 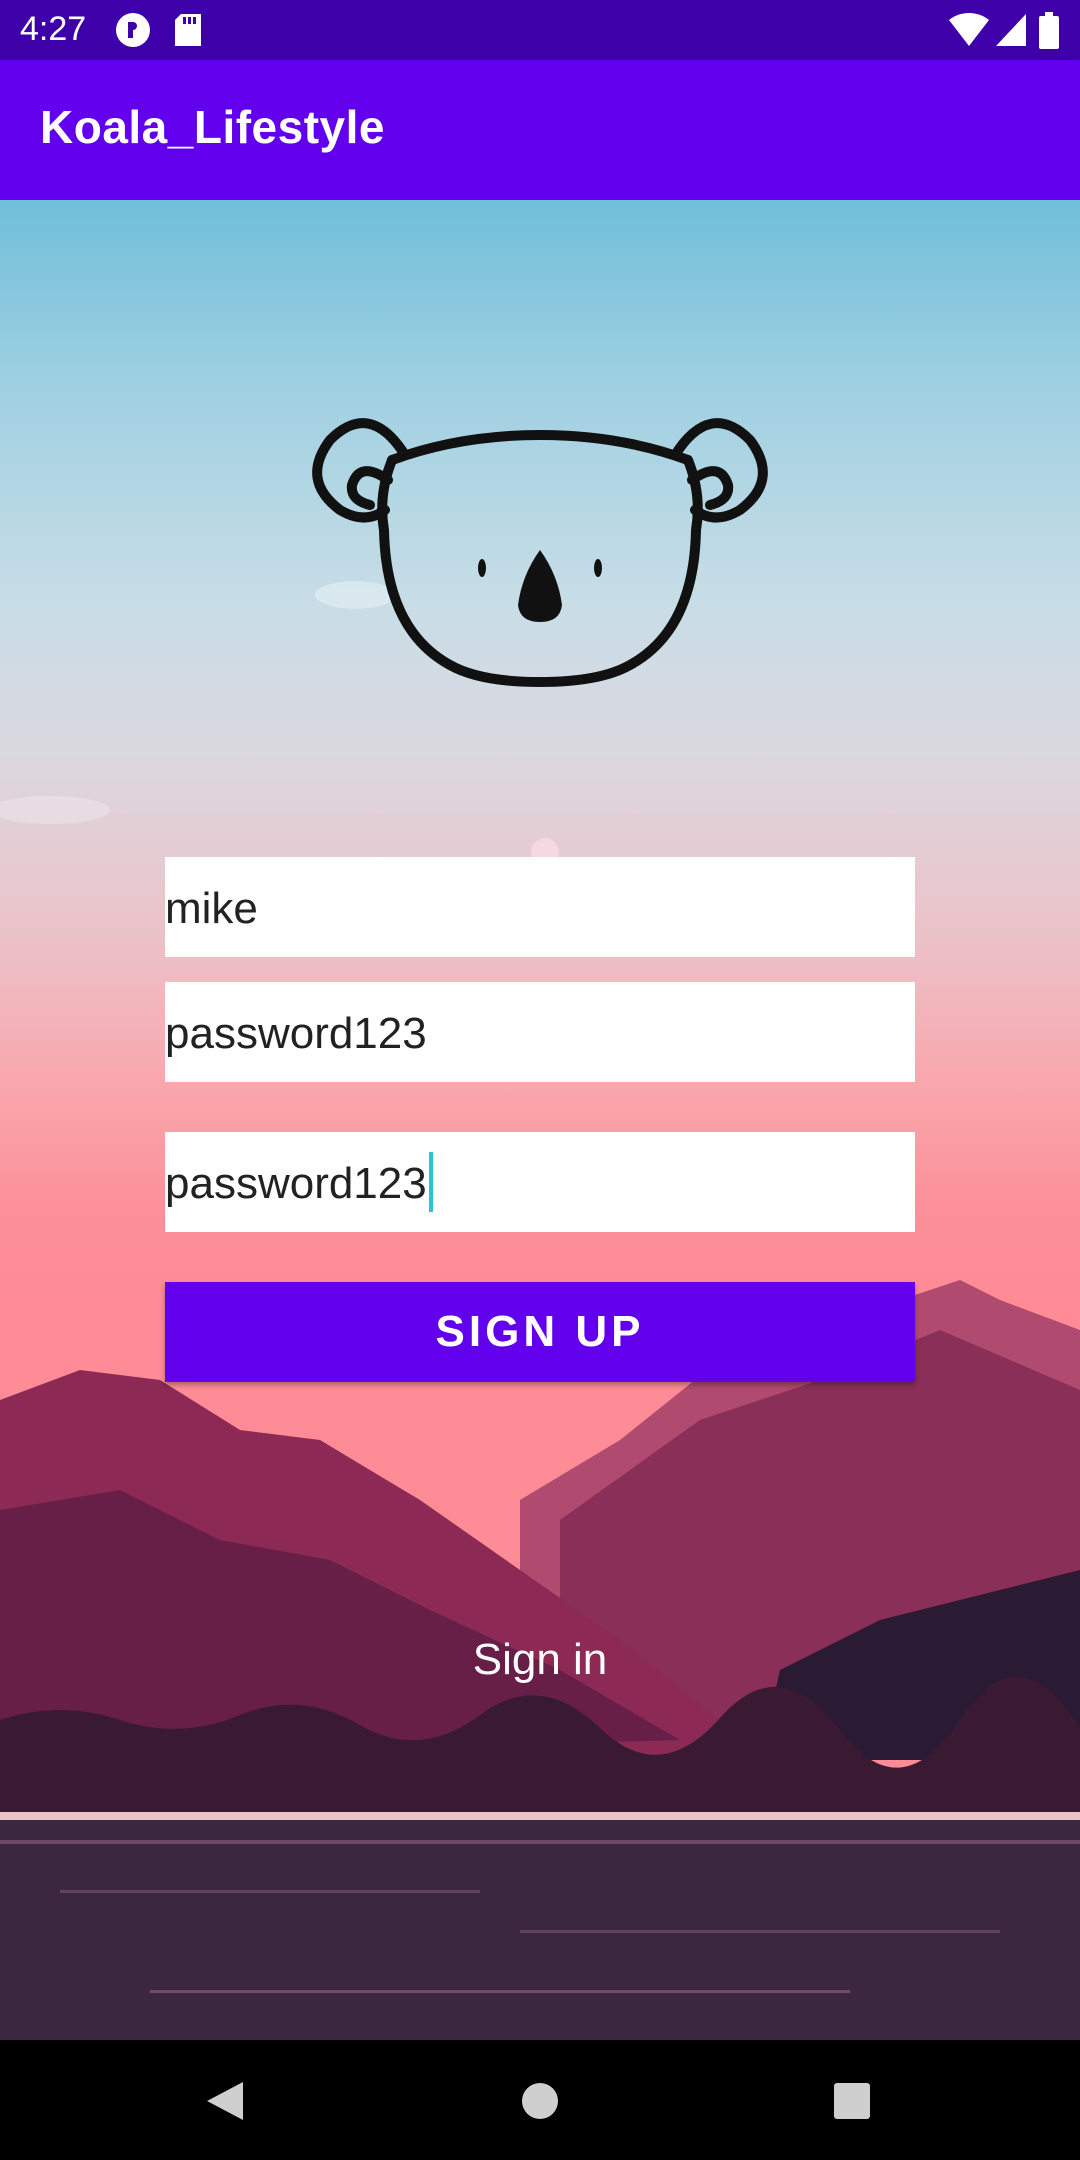 What do you see at coordinates (1011, 32) in the screenshot?
I see `signal-icon` at bounding box center [1011, 32].